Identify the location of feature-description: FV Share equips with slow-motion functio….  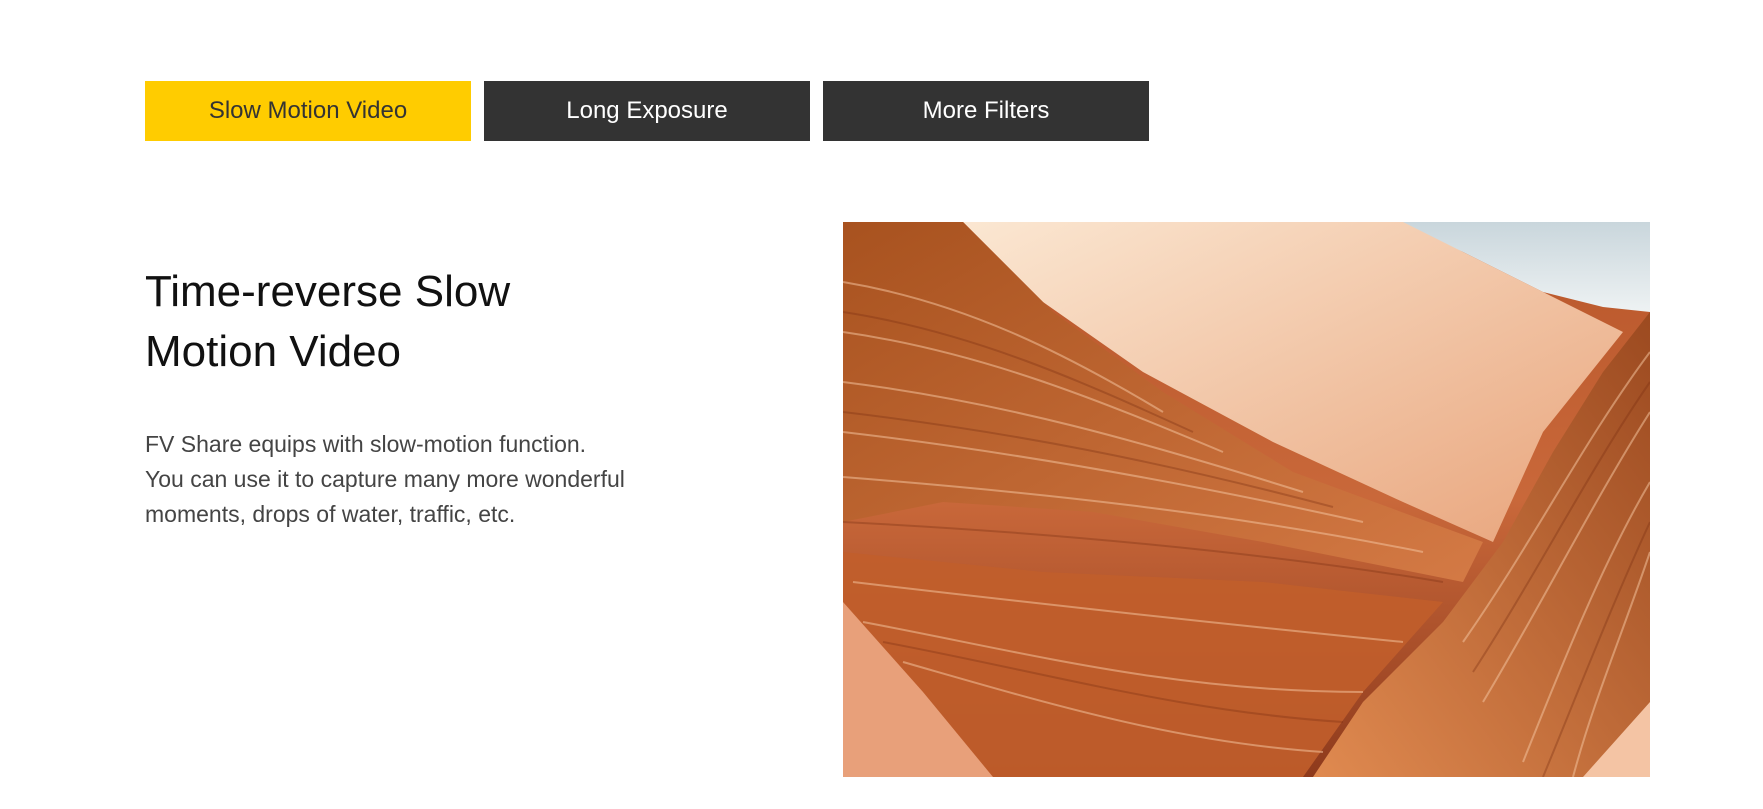
(445, 479).